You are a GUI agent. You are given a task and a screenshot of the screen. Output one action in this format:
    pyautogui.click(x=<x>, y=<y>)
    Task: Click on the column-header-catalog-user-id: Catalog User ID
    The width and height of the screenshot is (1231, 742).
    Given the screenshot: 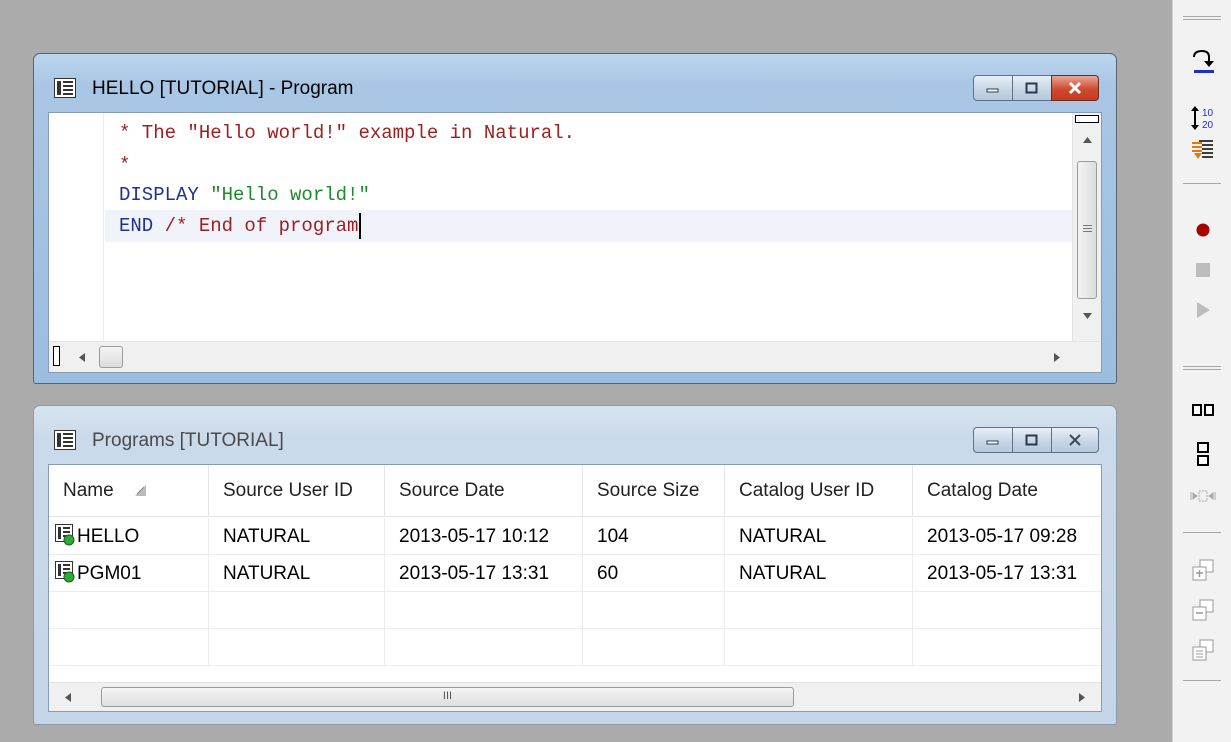 What is the action you would take?
    pyautogui.click(x=819, y=491)
    